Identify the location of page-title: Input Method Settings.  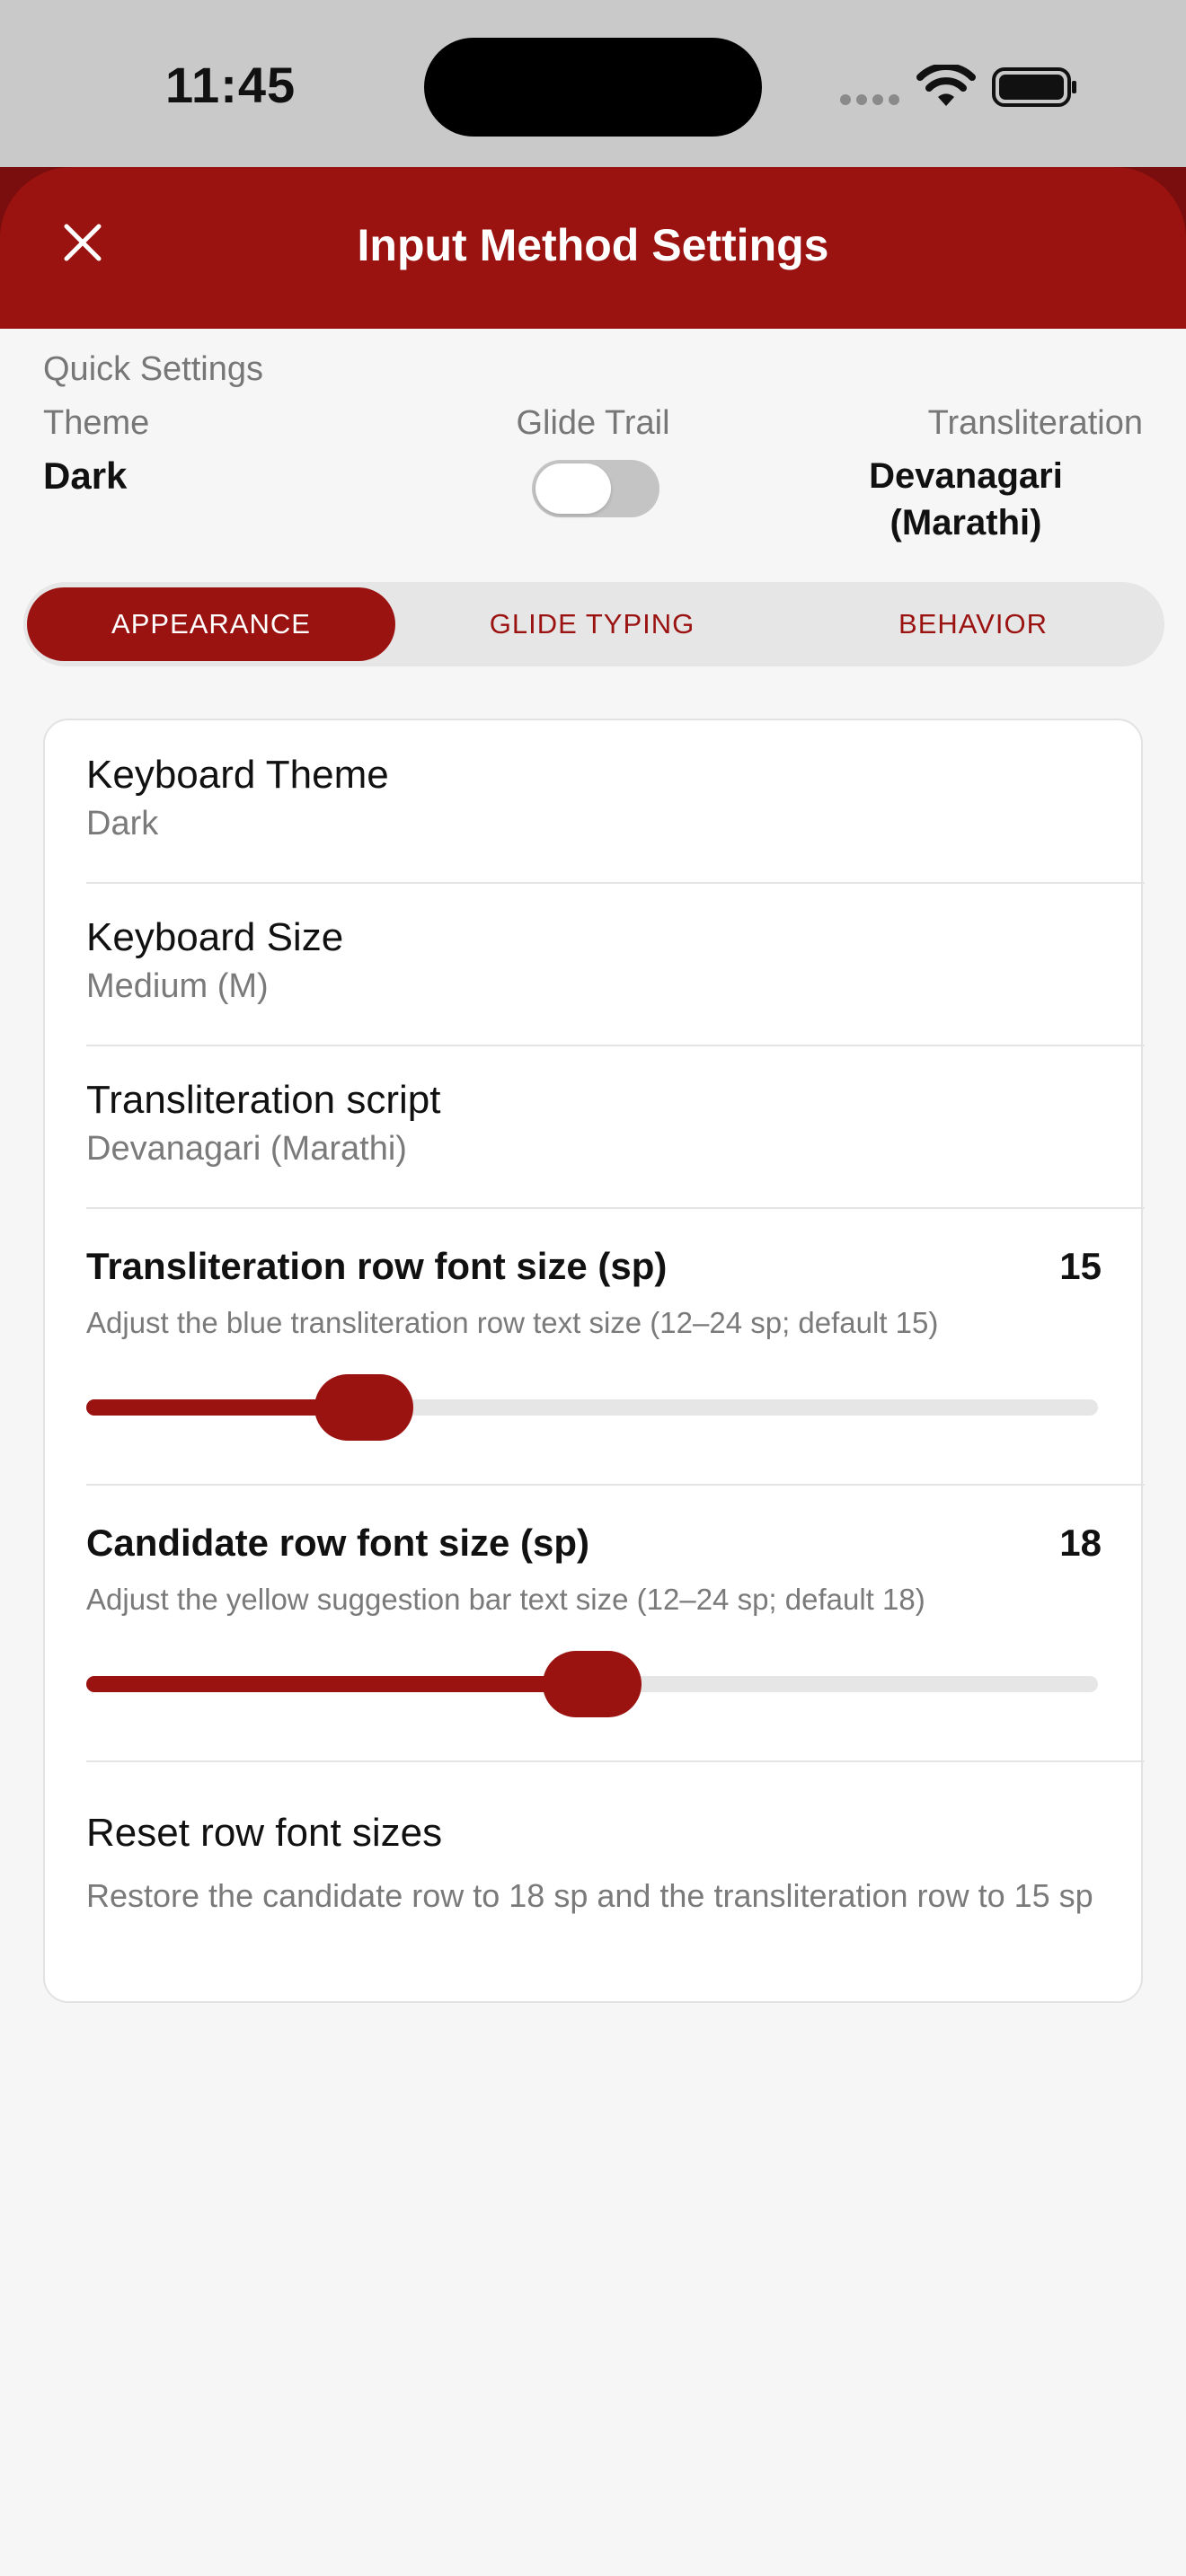
(593, 245).